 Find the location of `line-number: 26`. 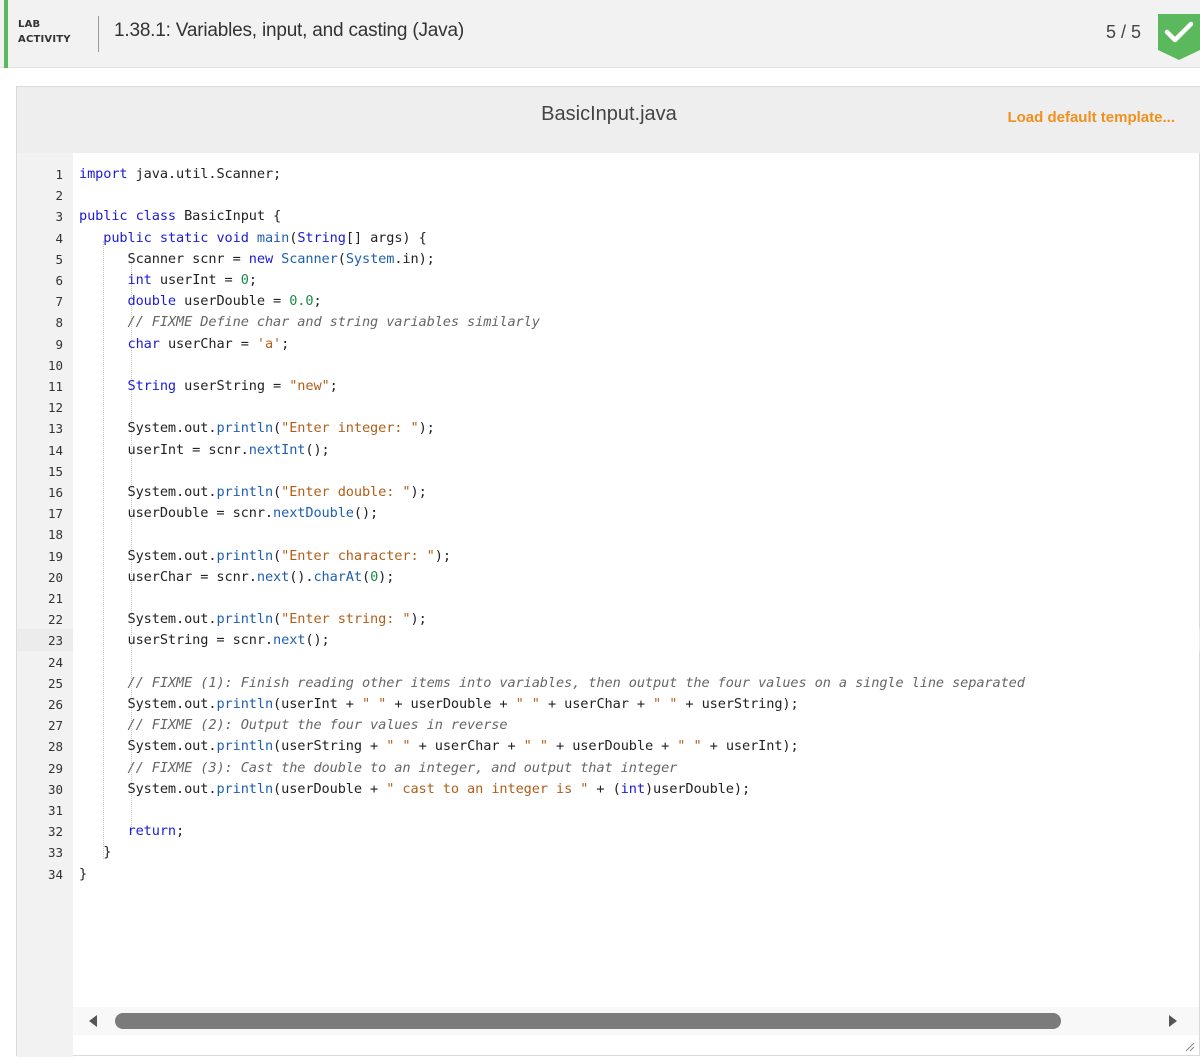

line-number: 26 is located at coordinates (55, 704).